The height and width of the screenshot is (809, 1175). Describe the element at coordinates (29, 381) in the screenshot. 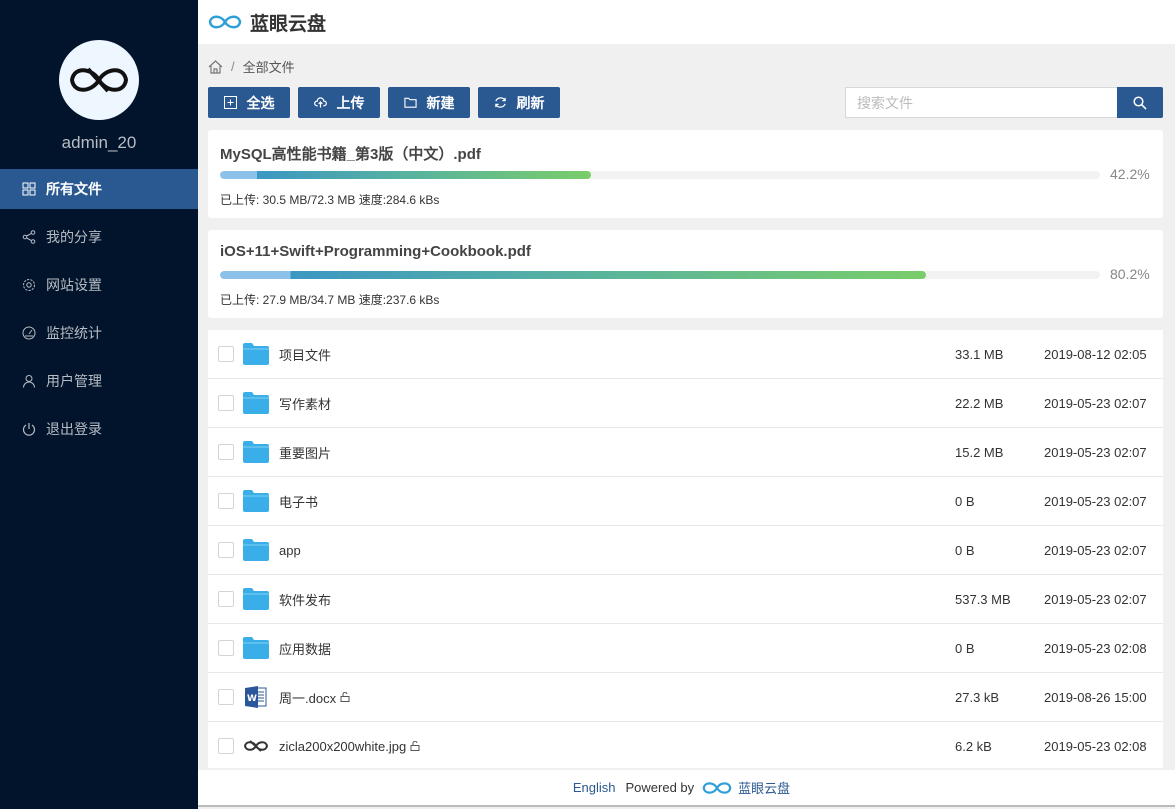

I see `users-icon` at that location.